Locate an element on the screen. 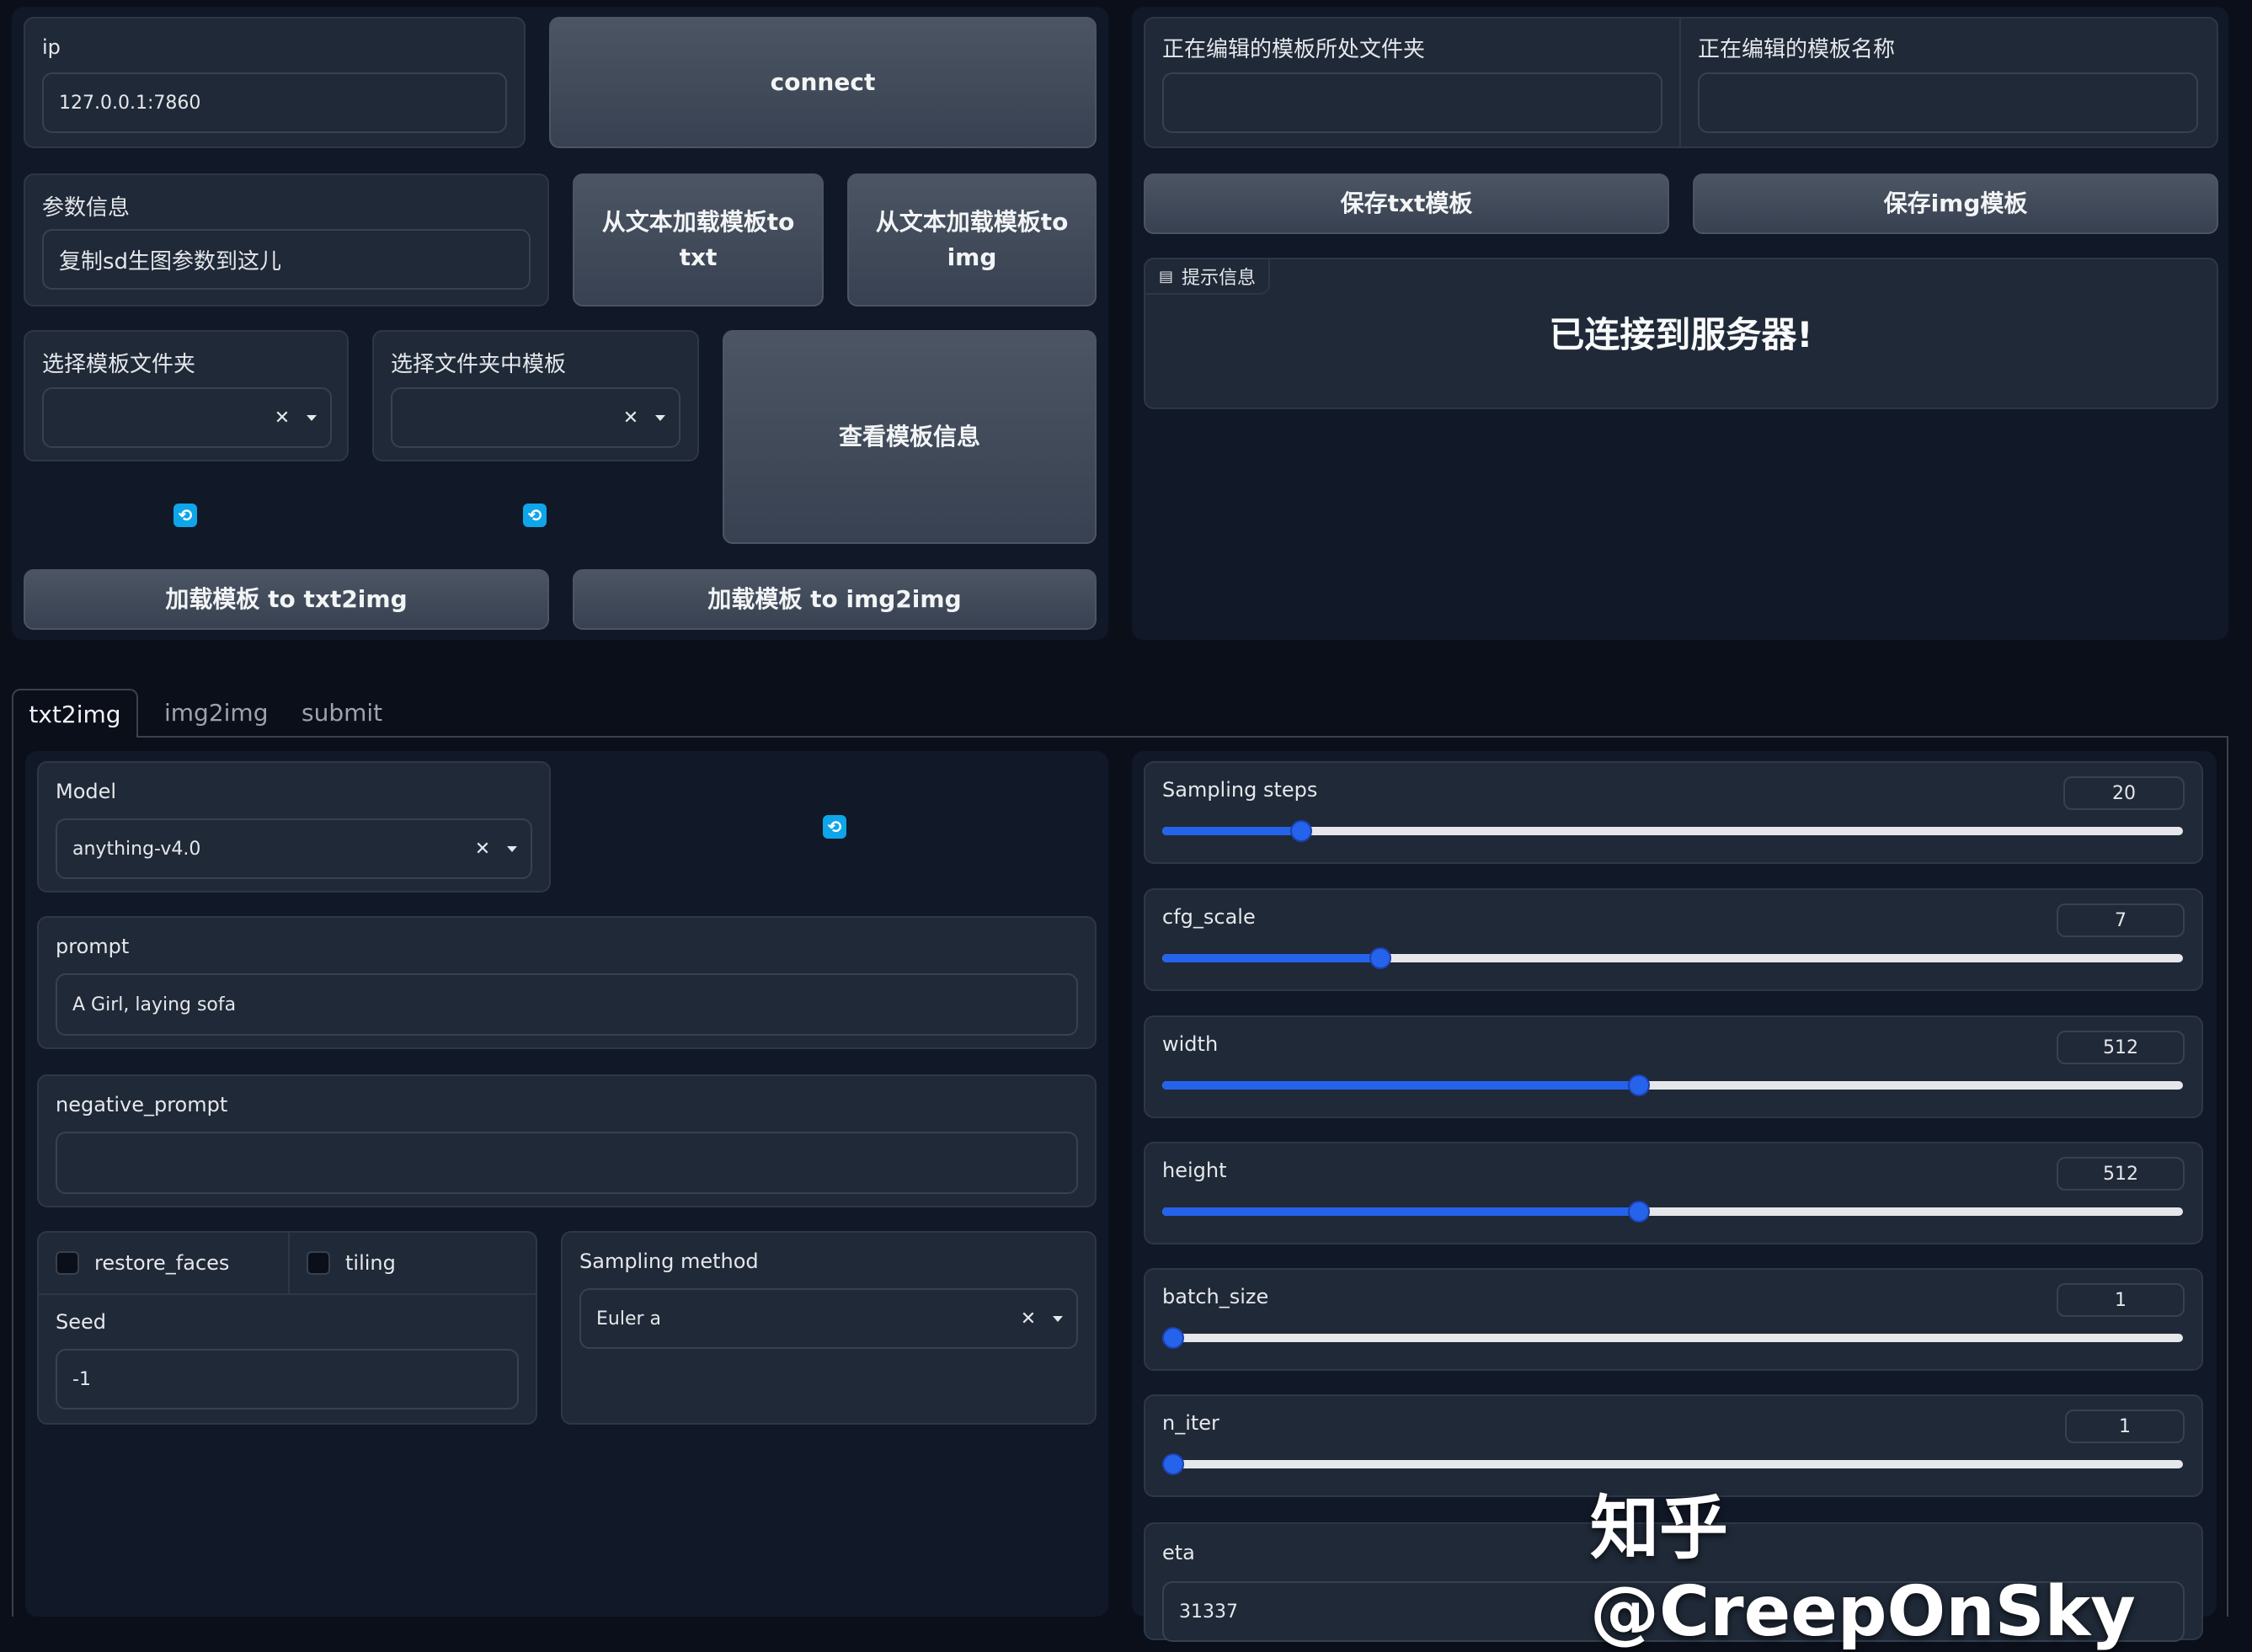 The image size is (2252, 1652). info-tag-label: 提示信息 is located at coordinates (1219, 278).